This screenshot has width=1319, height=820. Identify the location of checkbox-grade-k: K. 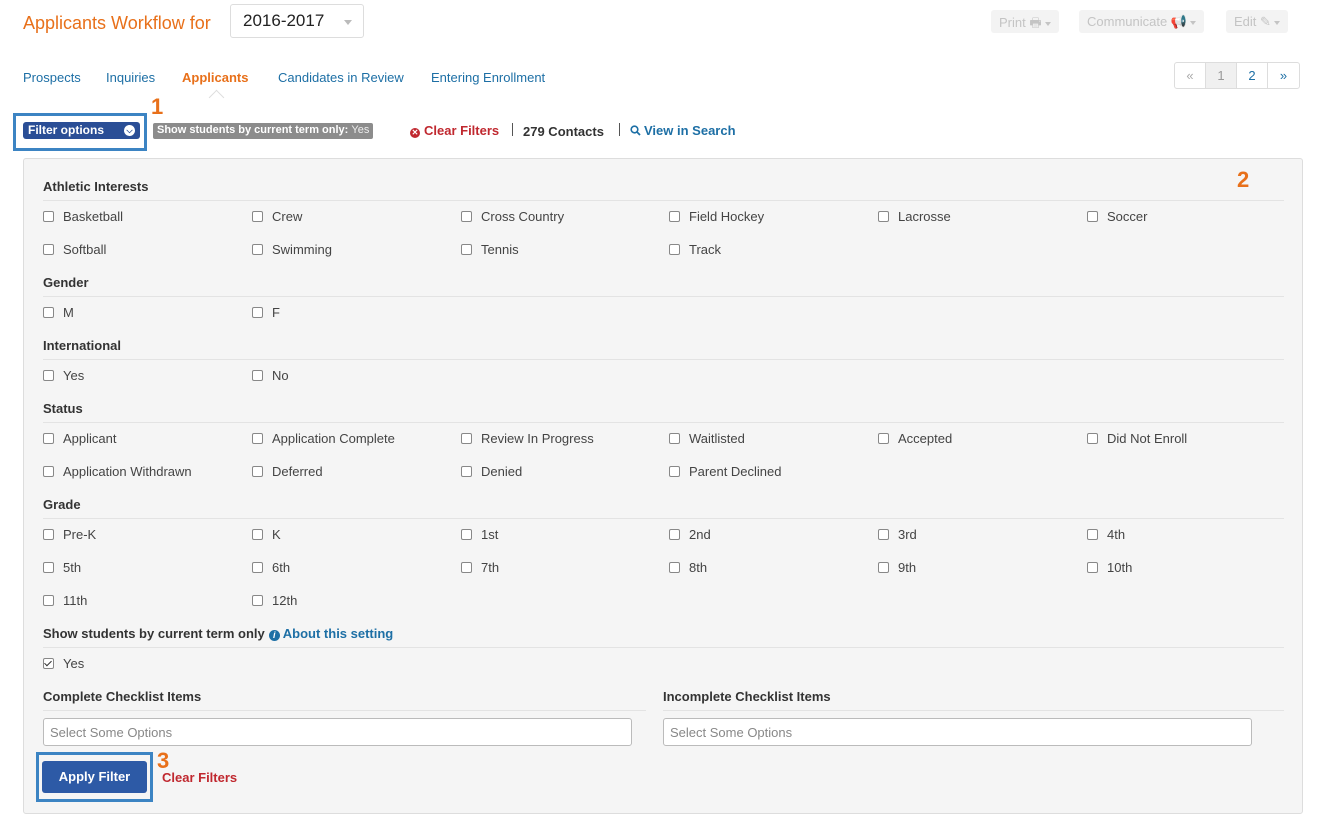
(266, 534).